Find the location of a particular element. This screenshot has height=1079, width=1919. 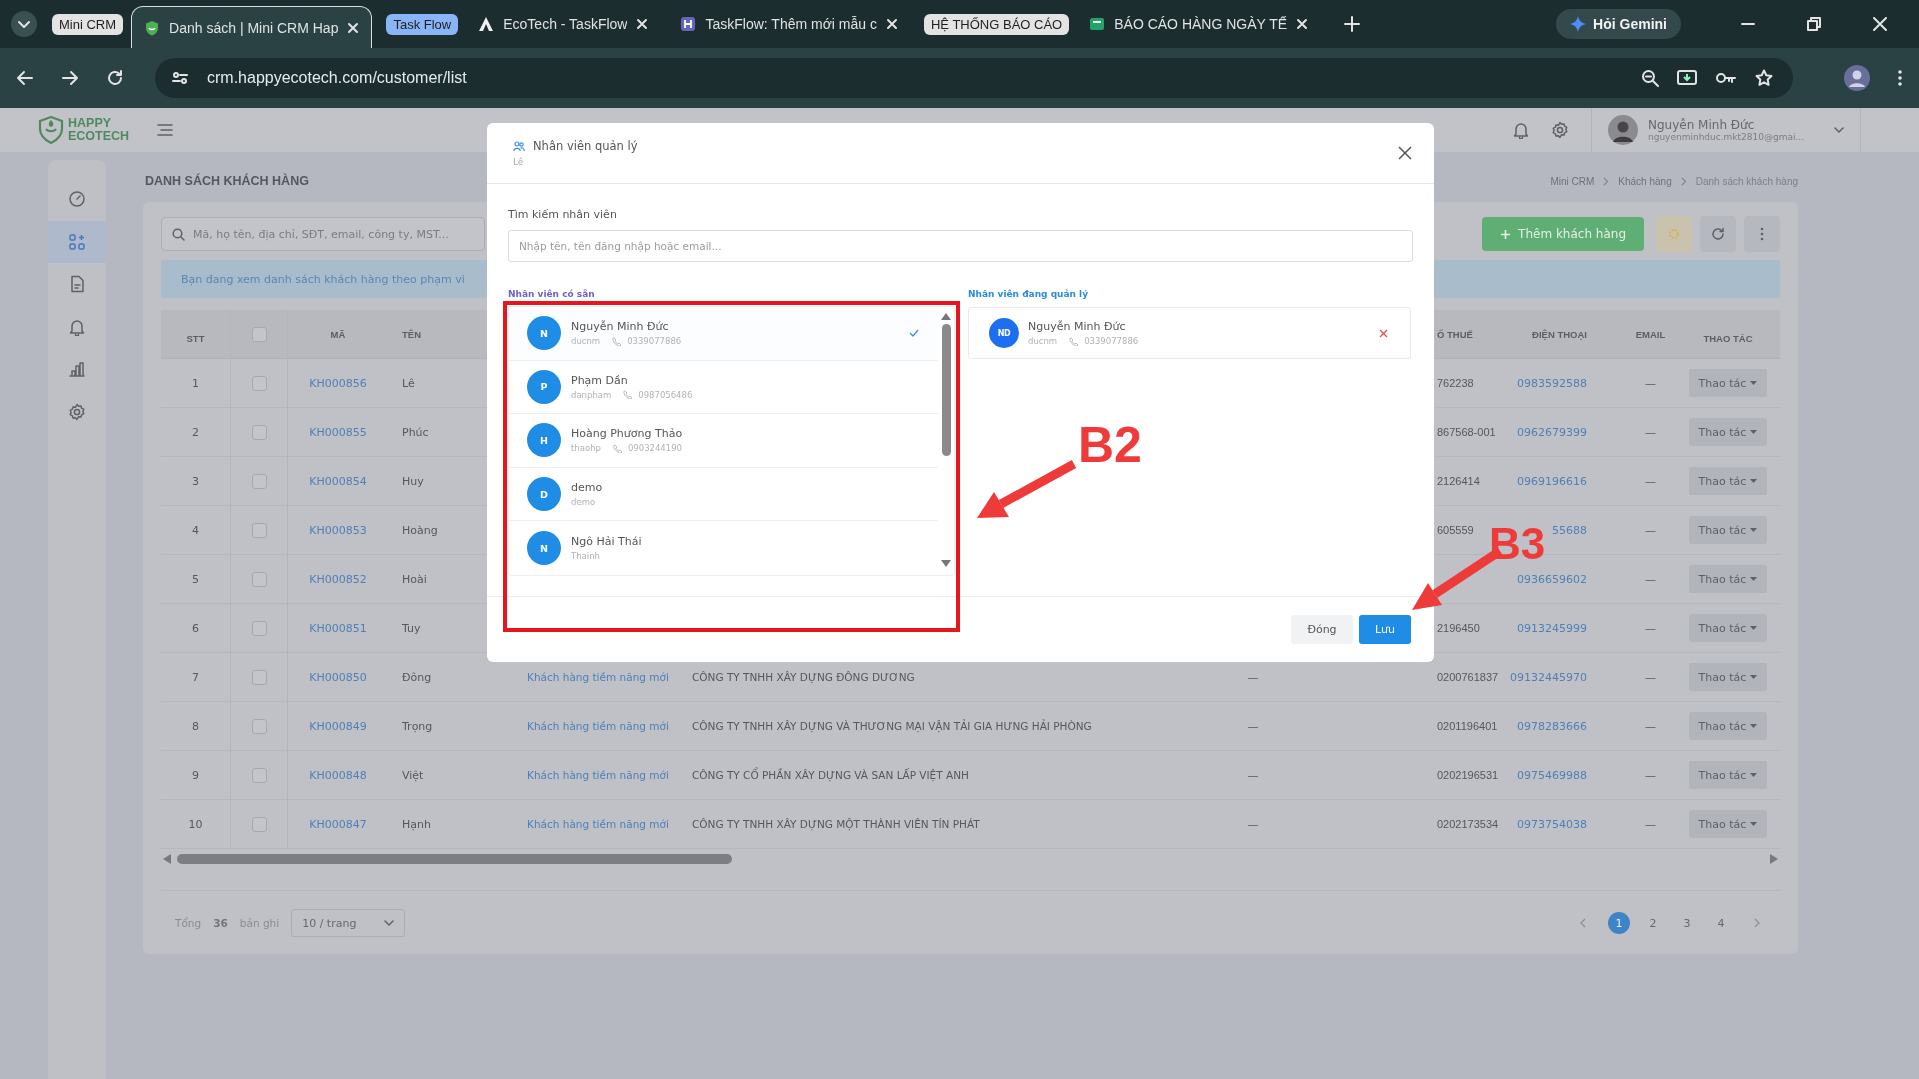

sidebar-item is located at coordinates (77, 241).